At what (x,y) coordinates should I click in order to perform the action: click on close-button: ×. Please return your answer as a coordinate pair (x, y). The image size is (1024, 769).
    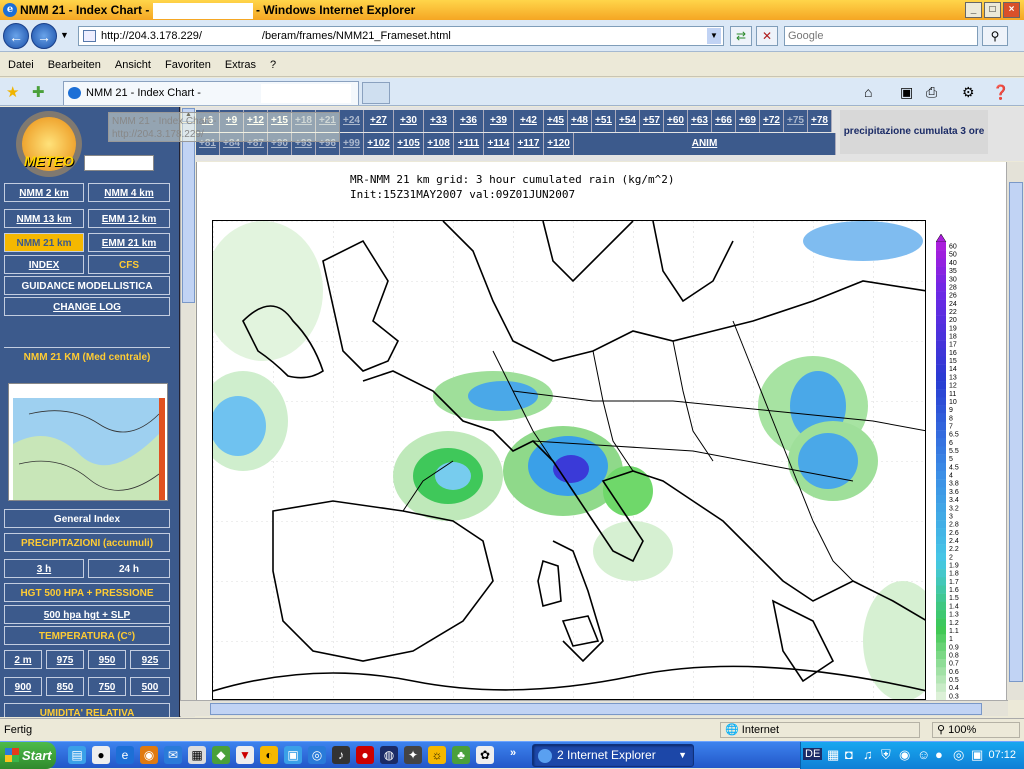
    Looking at the image, I should click on (1011, 10).